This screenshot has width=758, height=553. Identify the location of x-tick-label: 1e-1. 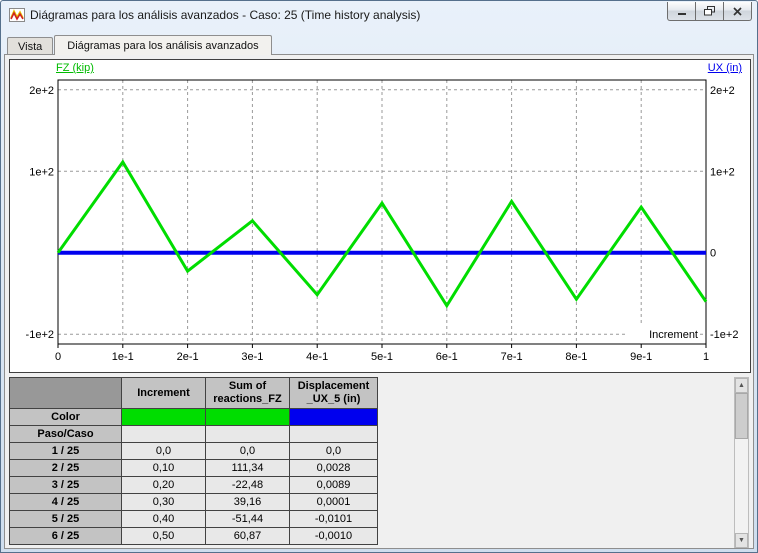
(123, 357).